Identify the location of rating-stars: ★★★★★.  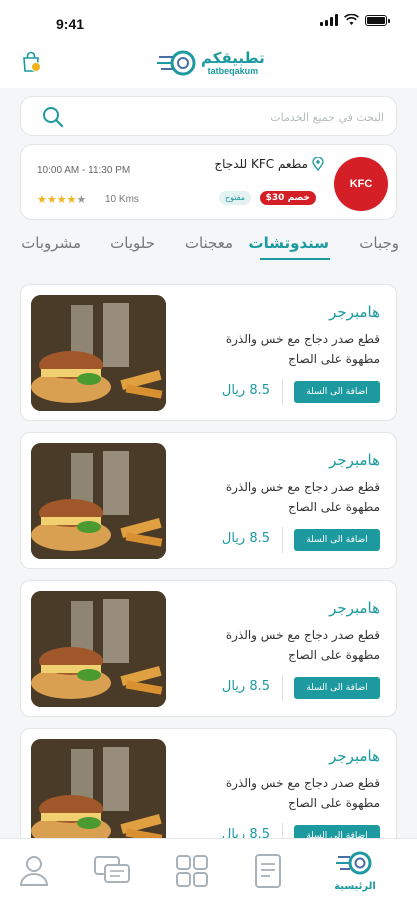
(61, 199).